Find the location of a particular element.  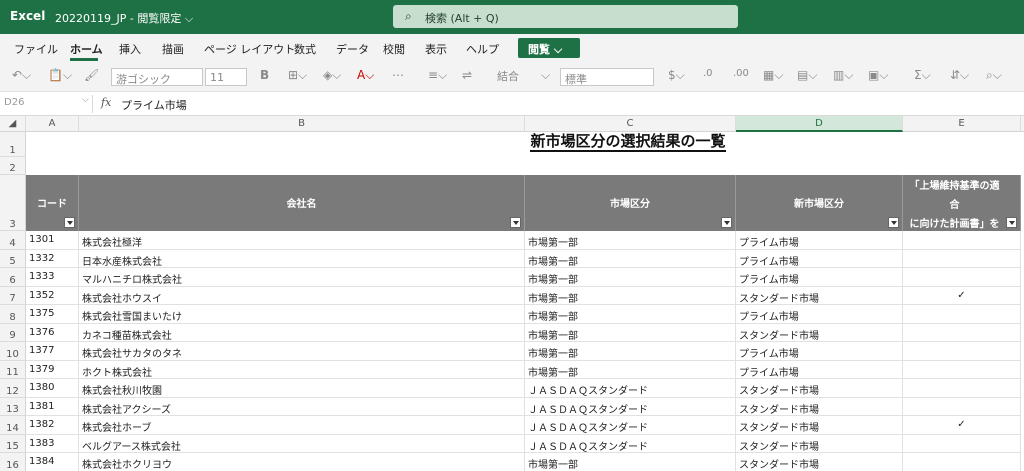

cell-code: 1381 is located at coordinates (52, 407).